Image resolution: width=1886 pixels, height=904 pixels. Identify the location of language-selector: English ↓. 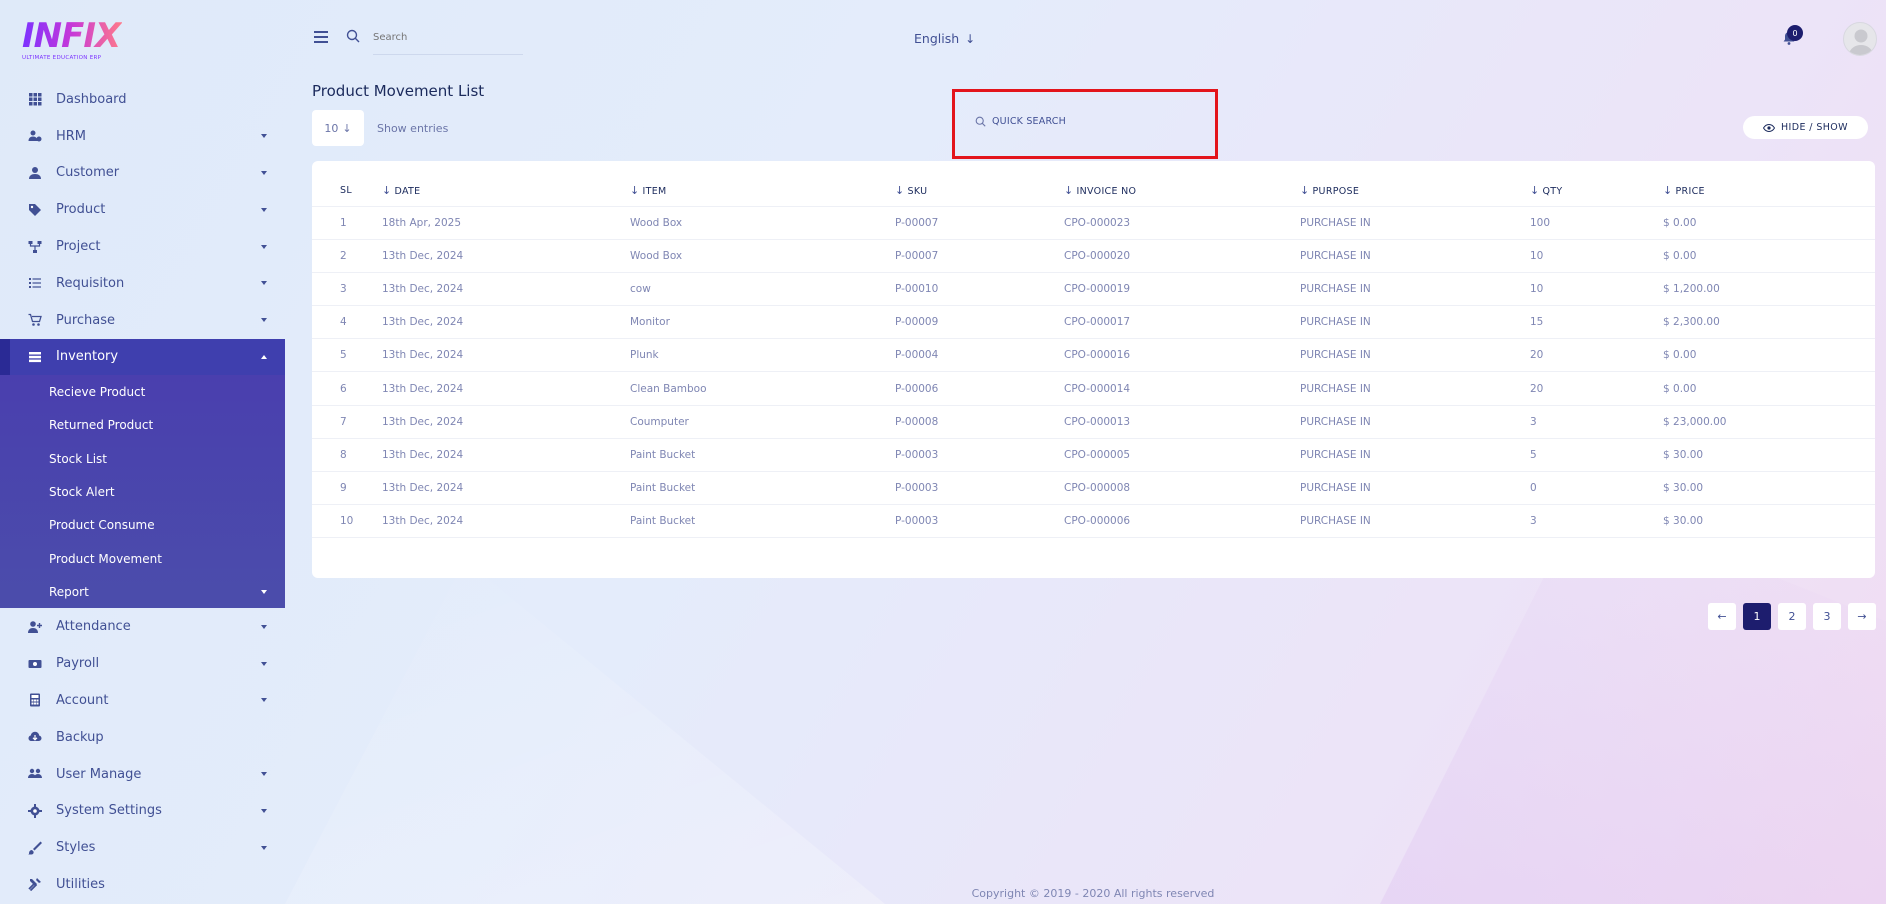
(944, 38).